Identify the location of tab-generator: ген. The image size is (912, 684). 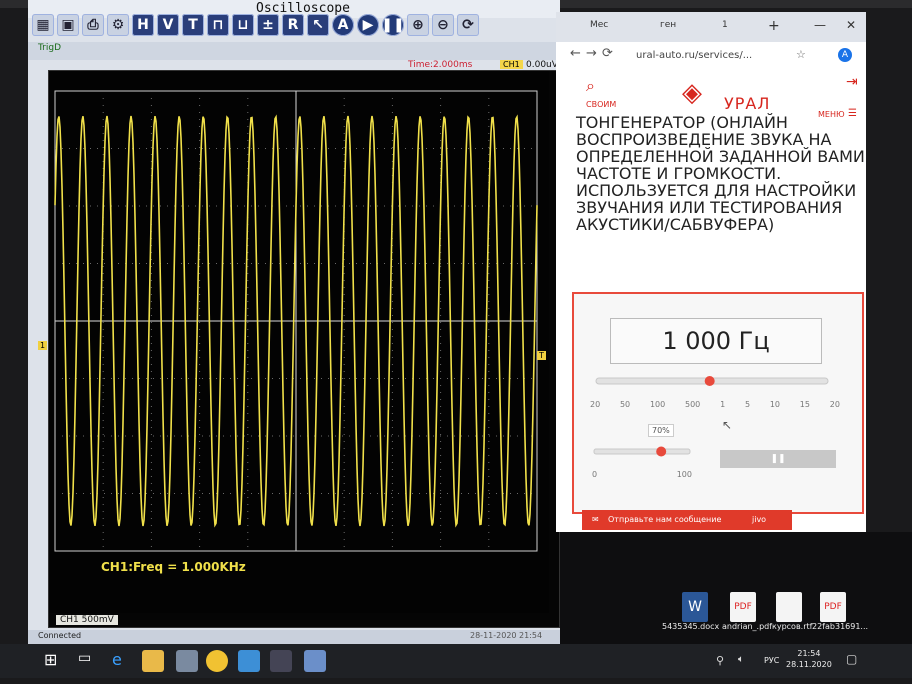
(668, 25).